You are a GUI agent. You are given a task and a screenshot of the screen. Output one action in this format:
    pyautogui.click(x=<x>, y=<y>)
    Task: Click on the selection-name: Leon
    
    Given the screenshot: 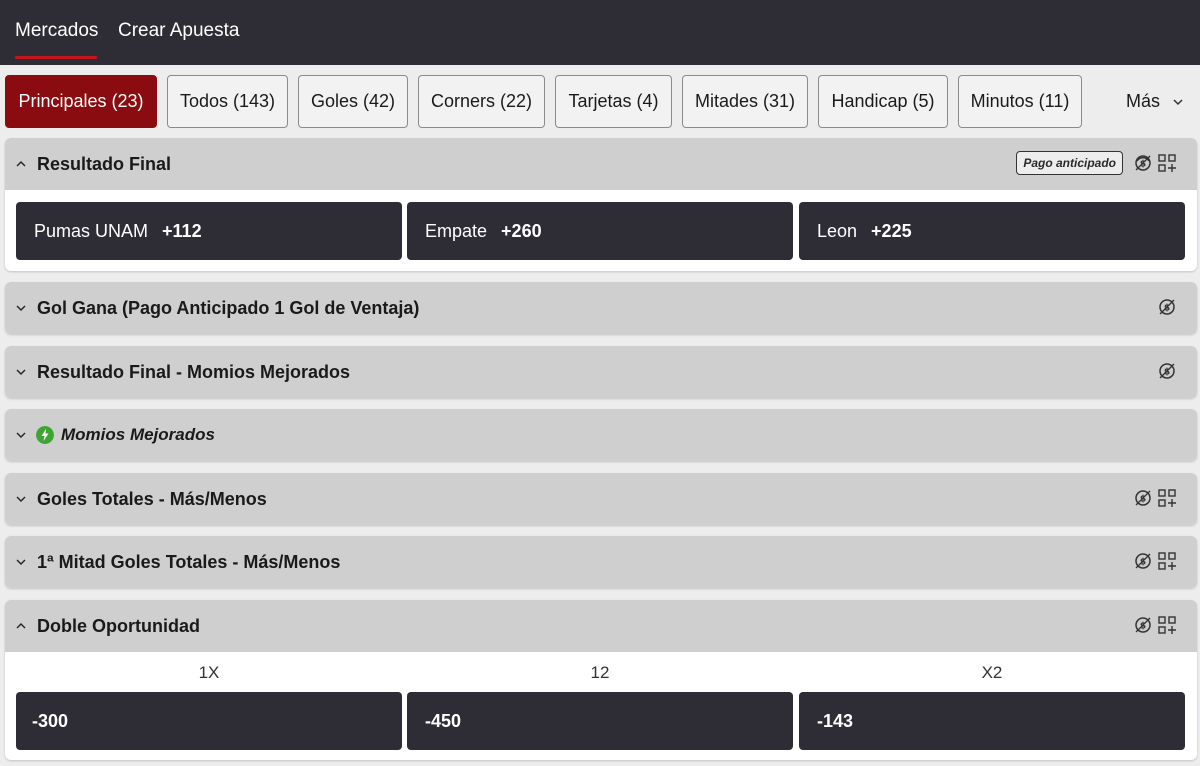 What is the action you would take?
    pyautogui.click(x=837, y=230)
    